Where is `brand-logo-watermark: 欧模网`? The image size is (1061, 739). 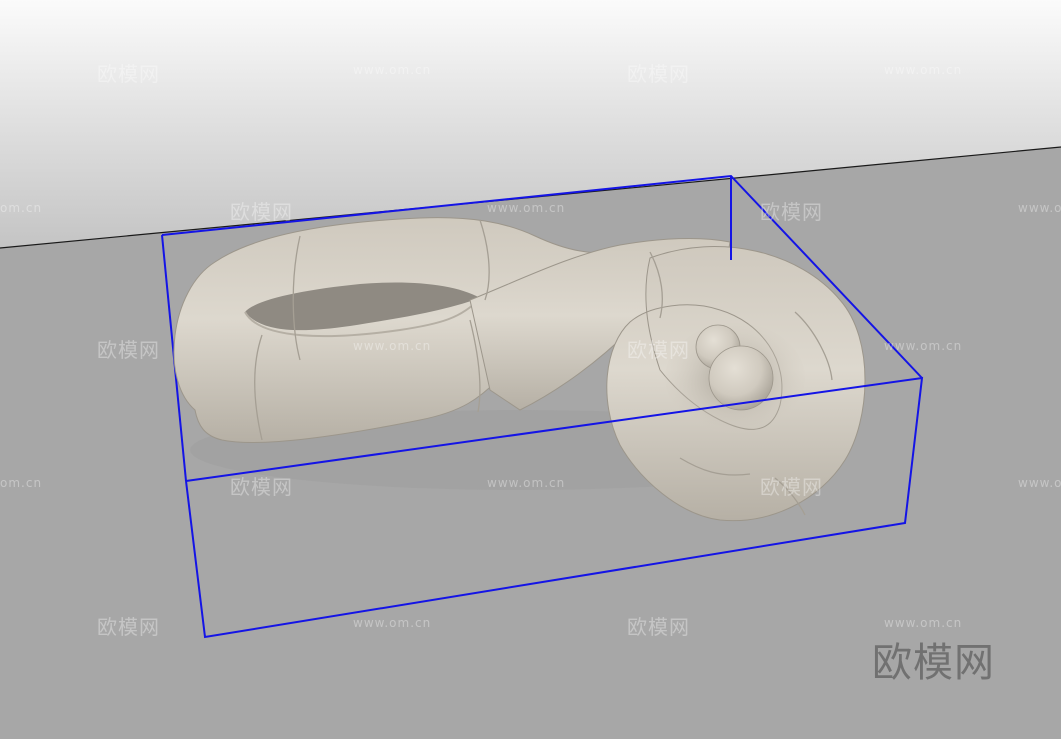 brand-logo-watermark: 欧模网 is located at coordinates (933, 663).